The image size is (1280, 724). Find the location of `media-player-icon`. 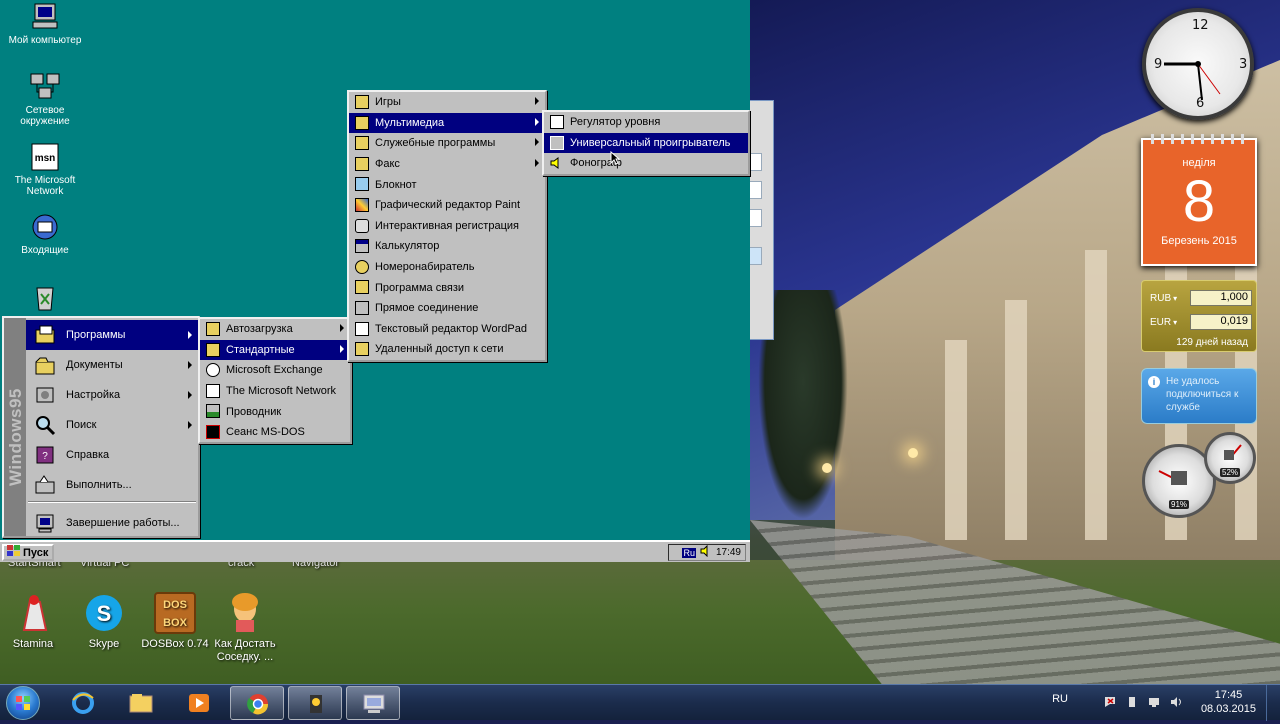

media-player-icon is located at coordinates (199, 703).